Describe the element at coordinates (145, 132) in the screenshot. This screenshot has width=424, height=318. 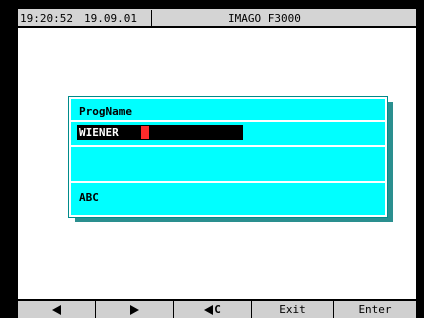
I see `text-cursor` at that location.